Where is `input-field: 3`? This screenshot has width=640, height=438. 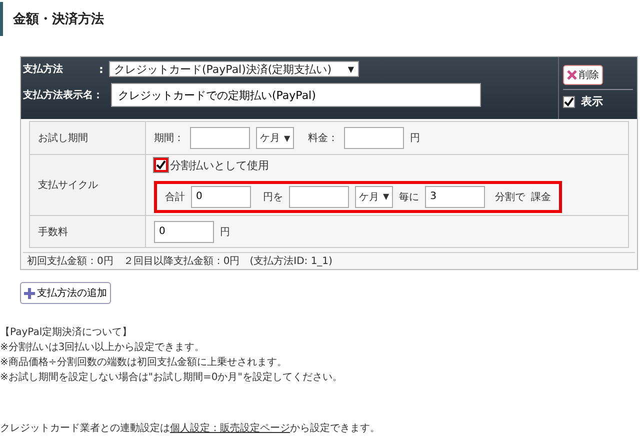
input-field: 3 is located at coordinates (455, 197).